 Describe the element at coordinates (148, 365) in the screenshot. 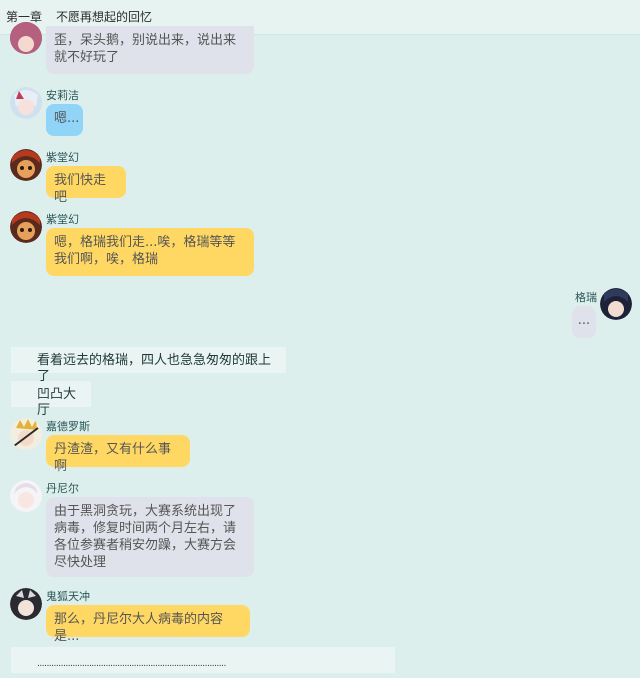

I see `narration-line: 看着远去的格瑞，四人也急急匆匆的跟上了` at that location.